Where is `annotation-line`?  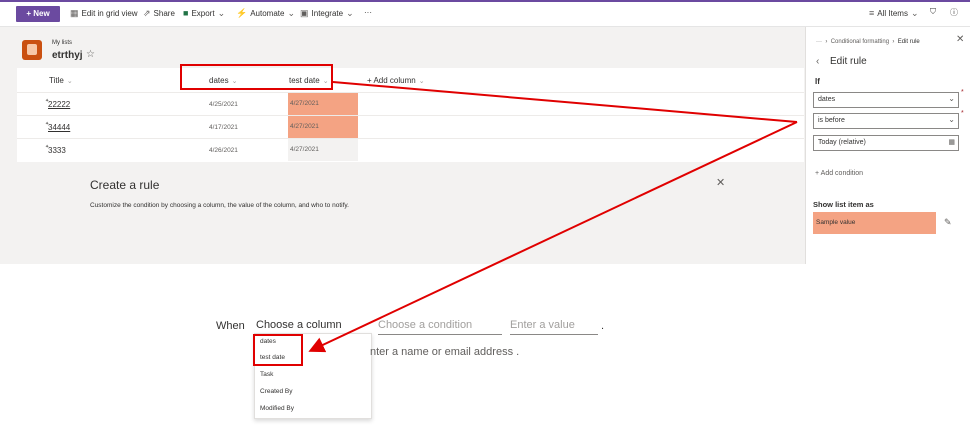
annotation-line is located at coordinates (565, 102).